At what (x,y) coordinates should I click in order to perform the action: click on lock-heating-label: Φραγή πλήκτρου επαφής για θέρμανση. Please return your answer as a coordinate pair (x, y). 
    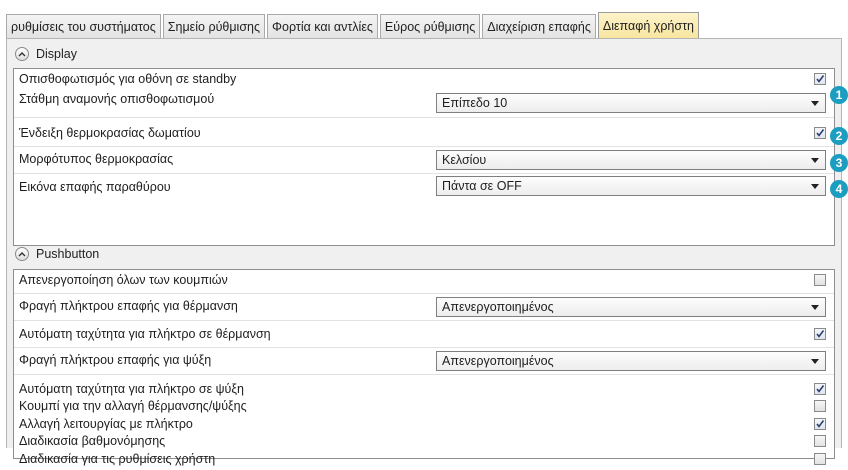
    Looking at the image, I should click on (128, 306).